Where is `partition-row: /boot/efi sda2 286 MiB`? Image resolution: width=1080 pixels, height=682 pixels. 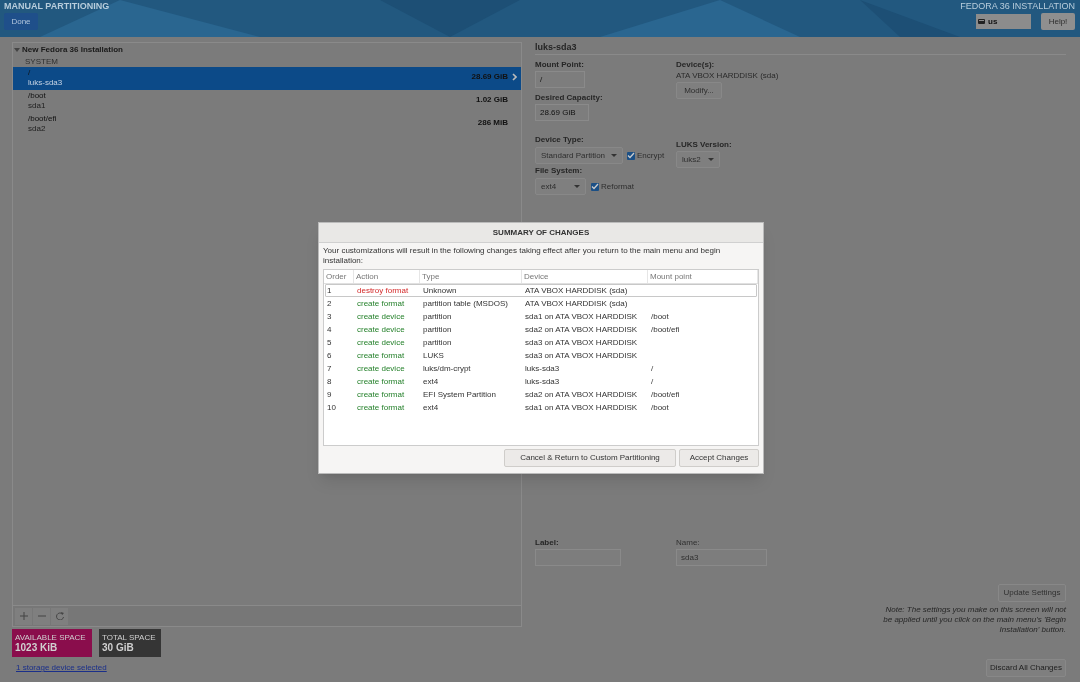 partition-row: /boot/efi sda2 286 MiB is located at coordinates (267, 124).